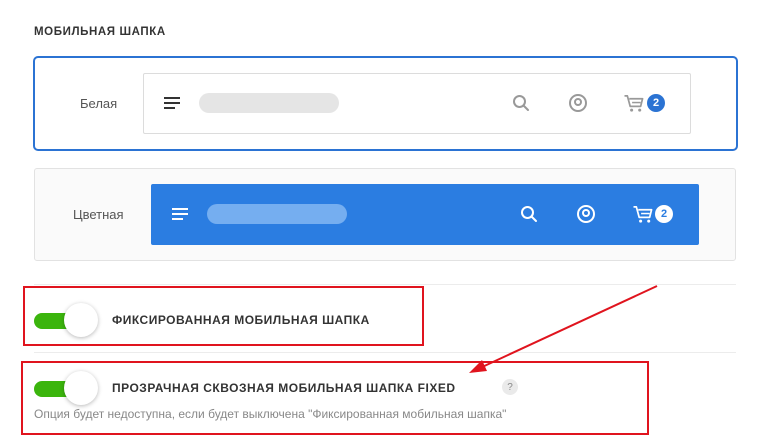 The height and width of the screenshot is (448, 765). What do you see at coordinates (425, 214) in the screenshot?
I see `header-preview-colored: 2` at bounding box center [425, 214].